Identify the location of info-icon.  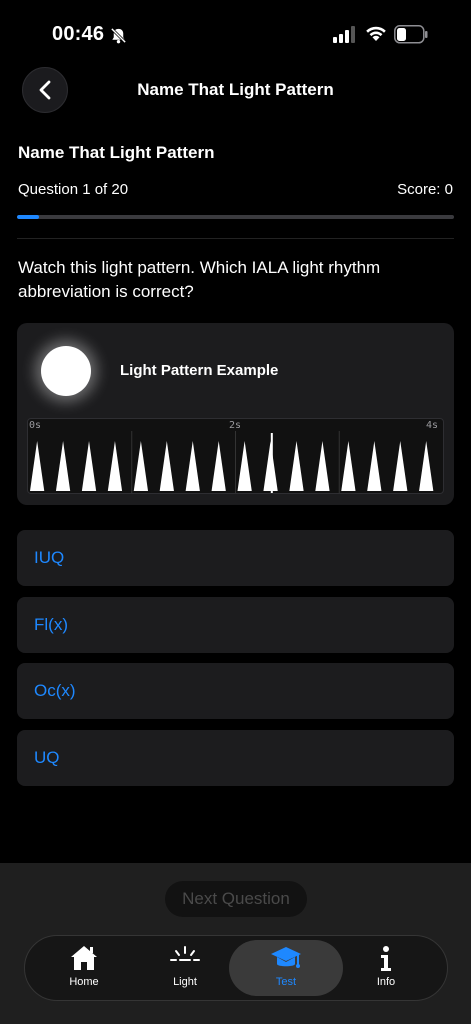
(386, 958).